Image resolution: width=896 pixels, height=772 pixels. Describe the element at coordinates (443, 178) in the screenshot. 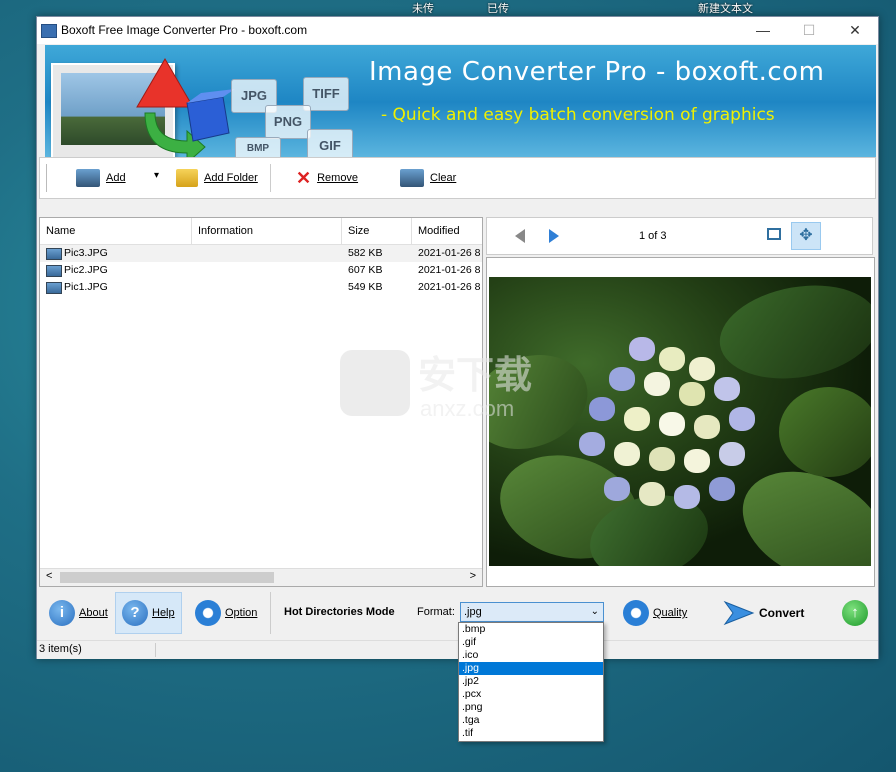

I see `clear-label: Clear` at that location.